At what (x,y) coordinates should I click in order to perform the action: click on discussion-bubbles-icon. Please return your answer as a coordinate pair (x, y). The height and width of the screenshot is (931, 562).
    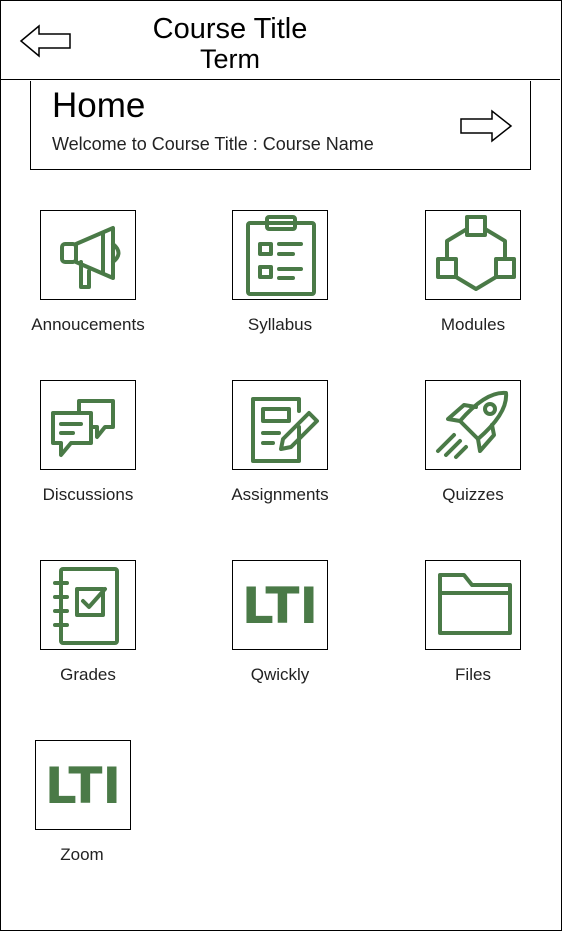
    Looking at the image, I should click on (83, 428).